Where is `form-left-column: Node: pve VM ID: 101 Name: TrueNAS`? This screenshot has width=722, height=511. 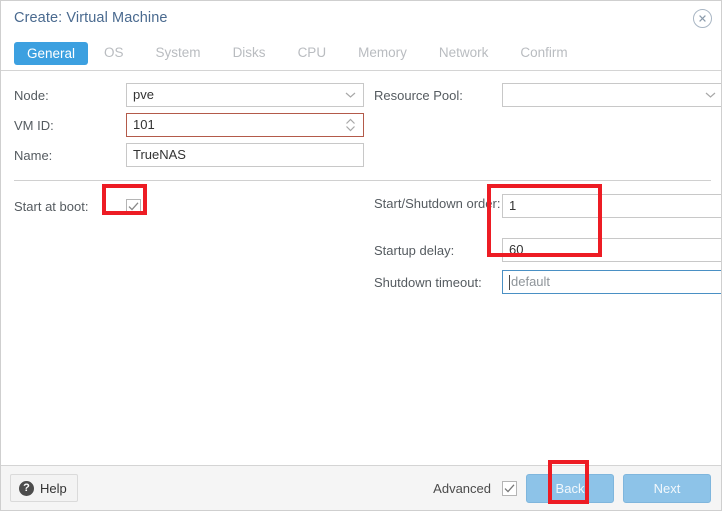 form-left-column: Node: pve VM ID: 101 Name: TrueNAS is located at coordinates (189, 126).